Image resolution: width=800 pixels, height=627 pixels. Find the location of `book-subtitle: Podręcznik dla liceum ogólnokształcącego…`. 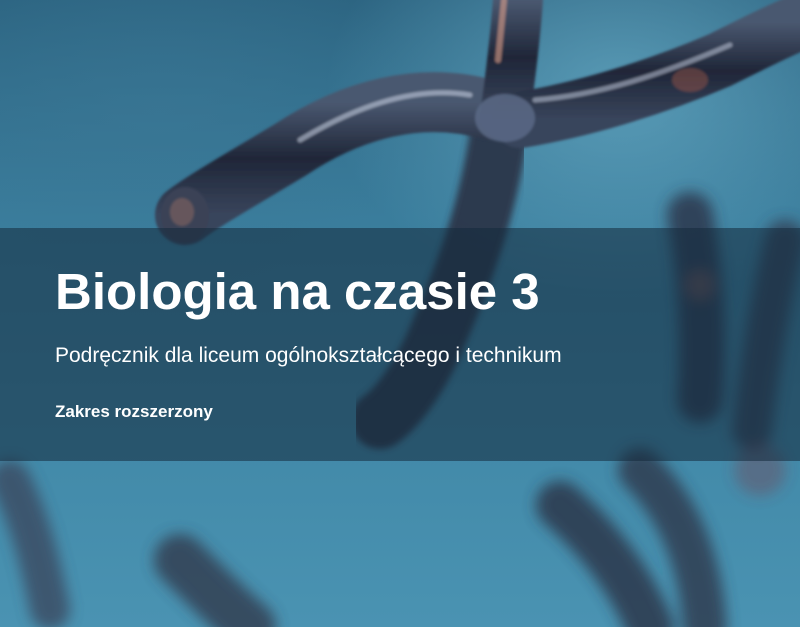

book-subtitle: Podręcznik dla liceum ogólnokształcącego… is located at coordinates (308, 355).